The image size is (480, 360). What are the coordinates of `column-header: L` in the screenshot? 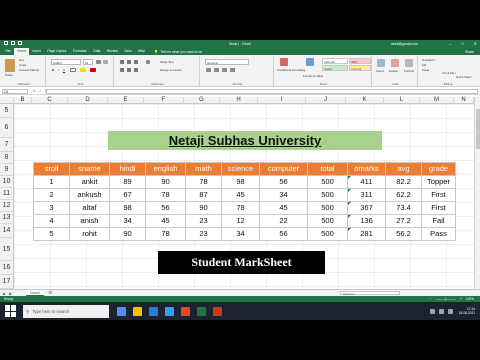 It's located at (402, 100).